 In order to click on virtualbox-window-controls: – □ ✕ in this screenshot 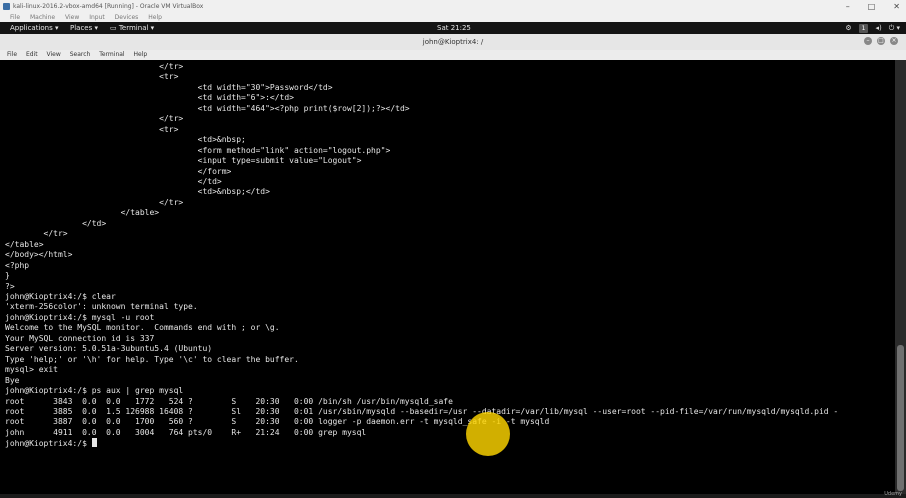, I will do `click(873, 6)`.